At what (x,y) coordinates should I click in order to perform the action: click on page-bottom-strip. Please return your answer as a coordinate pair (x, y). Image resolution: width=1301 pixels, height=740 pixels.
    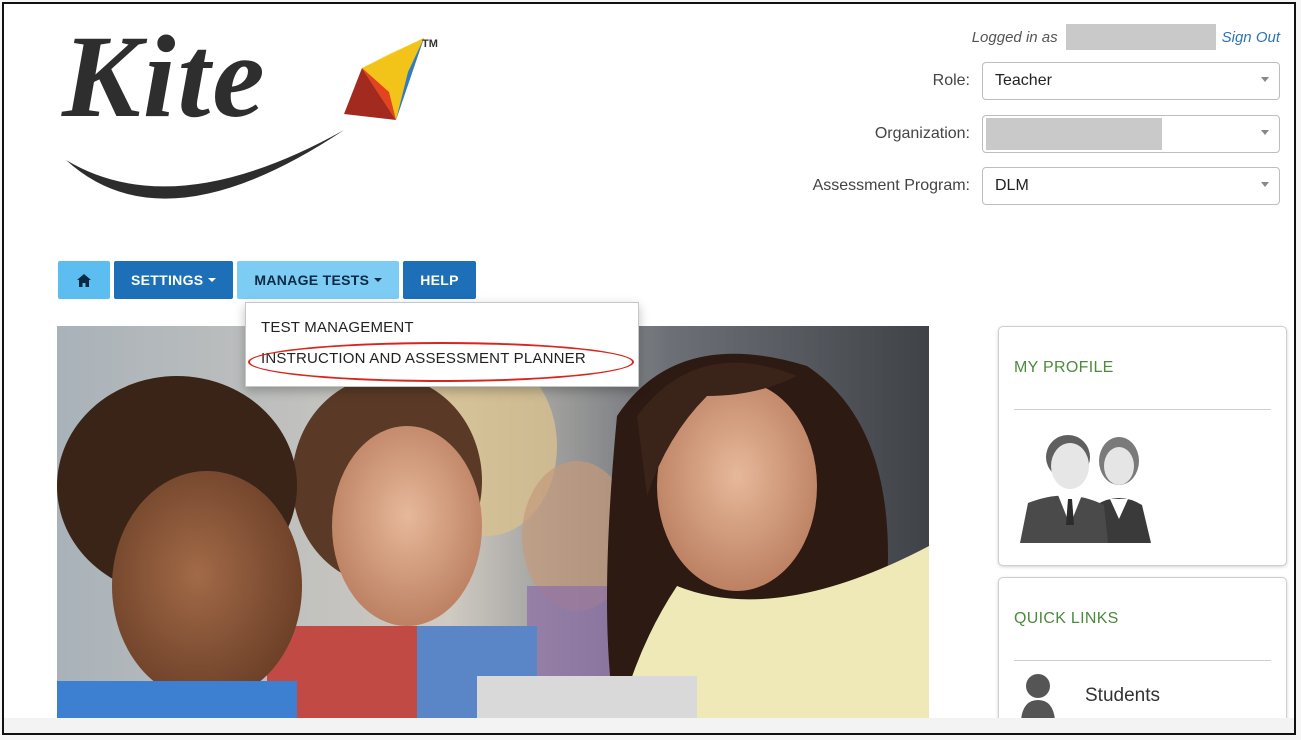
    Looking at the image, I should click on (649, 725).